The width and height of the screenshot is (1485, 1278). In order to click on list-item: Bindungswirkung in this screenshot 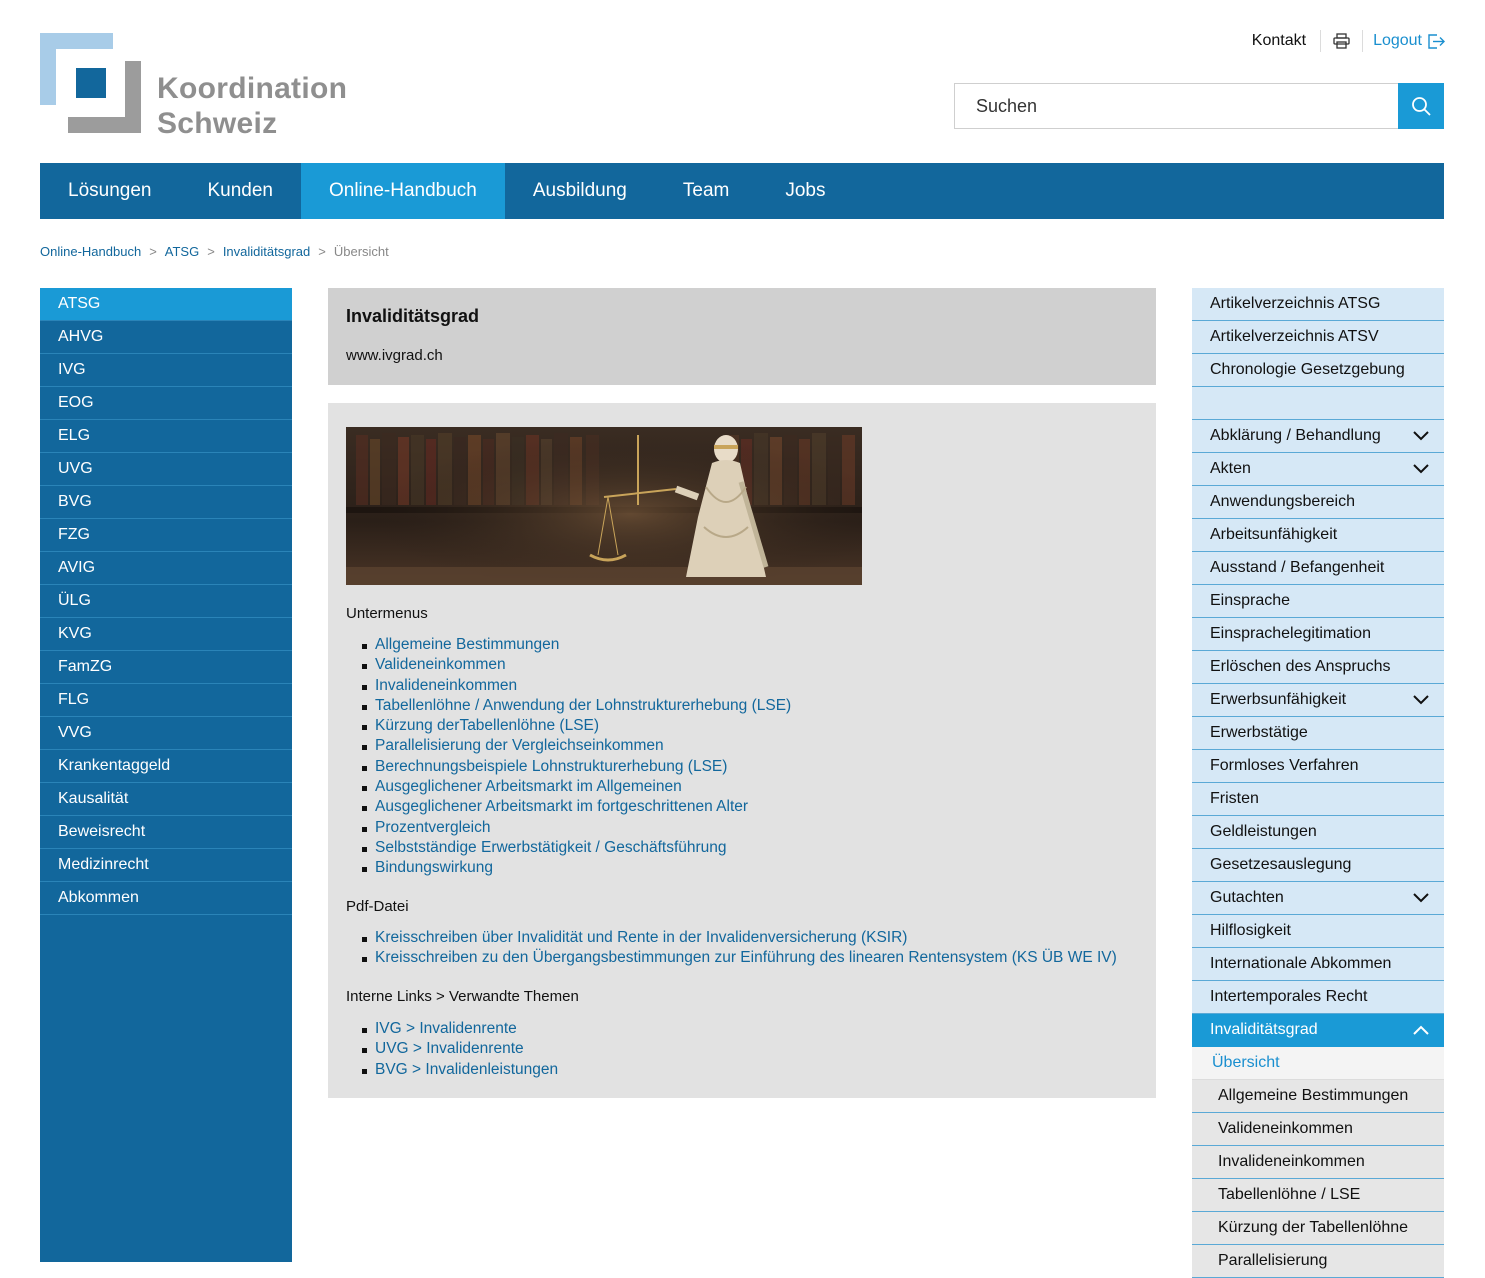, I will do `click(568, 868)`.